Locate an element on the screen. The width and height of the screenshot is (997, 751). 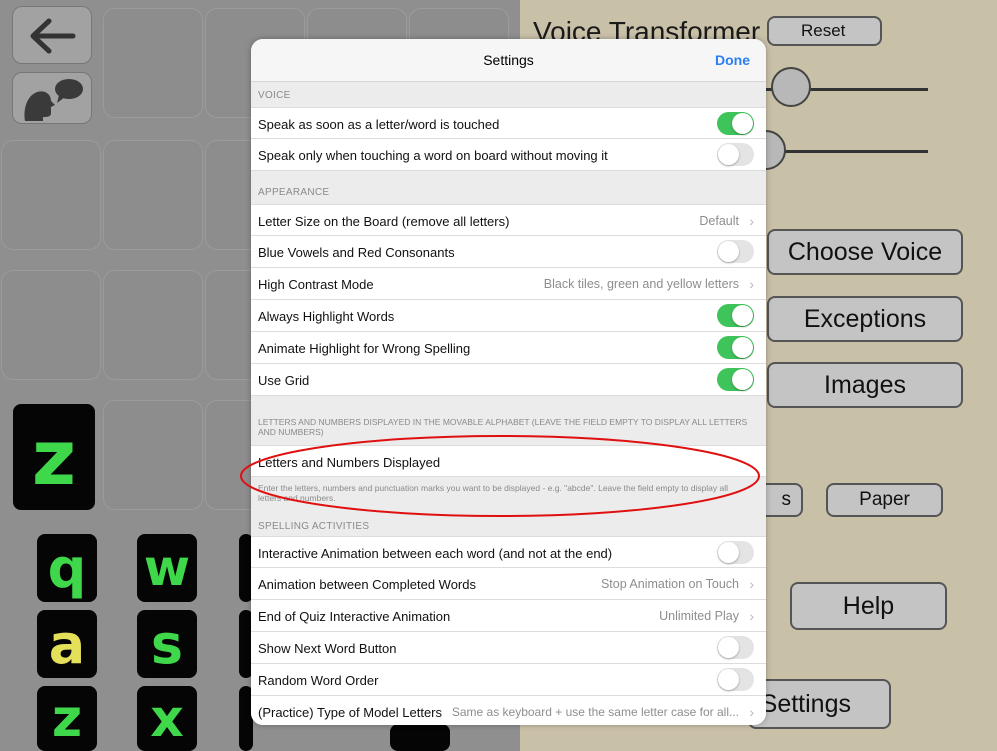
back-button is located at coordinates (52, 35).